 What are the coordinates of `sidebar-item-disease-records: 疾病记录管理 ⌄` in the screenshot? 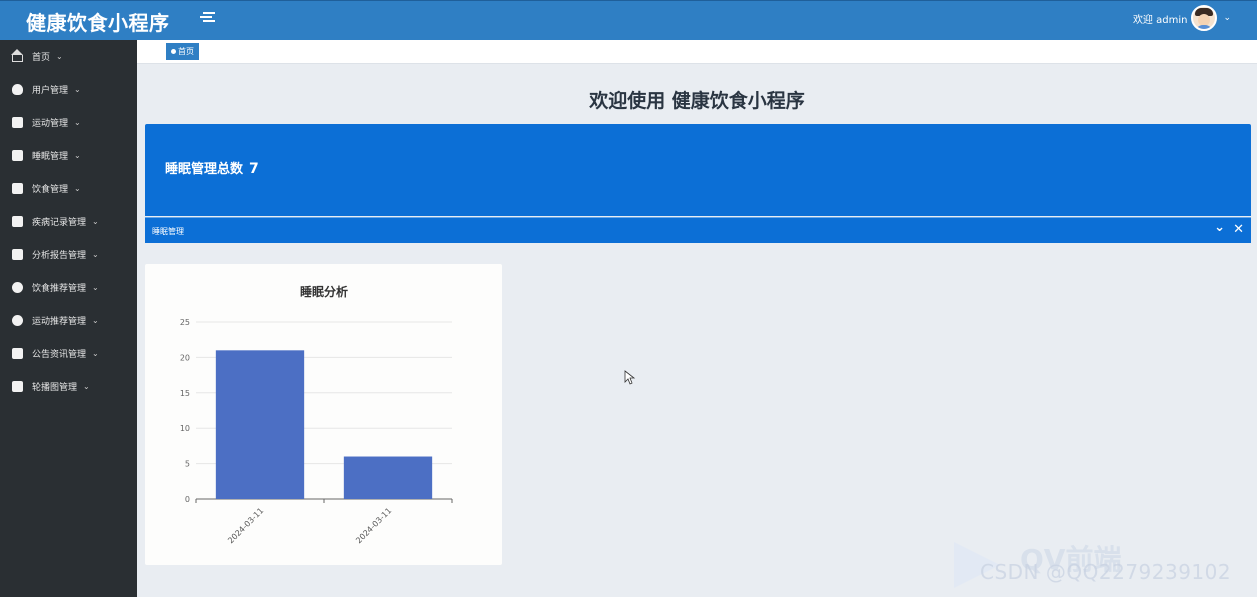 It's located at (68, 221).